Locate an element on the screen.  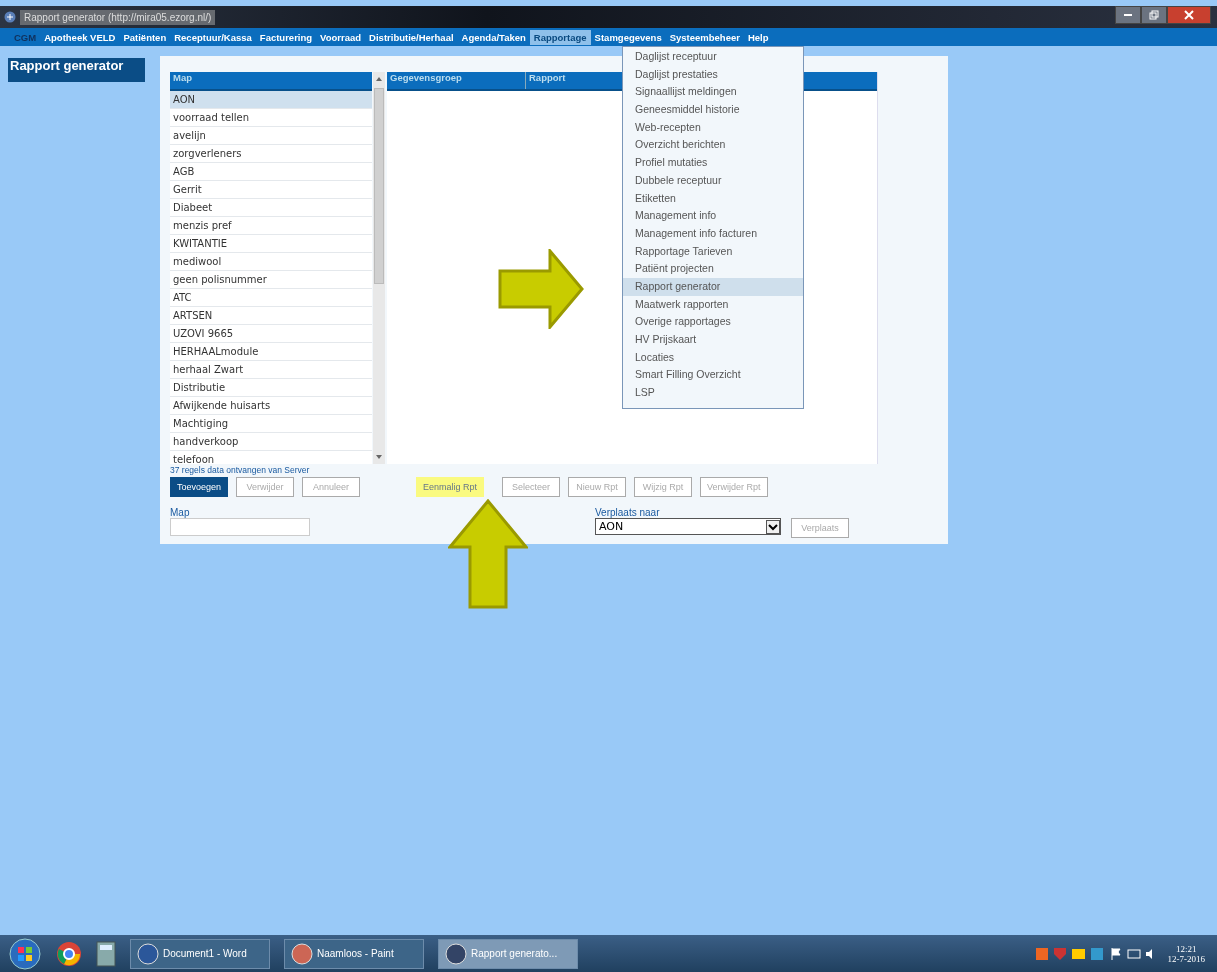
menu-option: Patiënt projecten is located at coordinates (713, 269).